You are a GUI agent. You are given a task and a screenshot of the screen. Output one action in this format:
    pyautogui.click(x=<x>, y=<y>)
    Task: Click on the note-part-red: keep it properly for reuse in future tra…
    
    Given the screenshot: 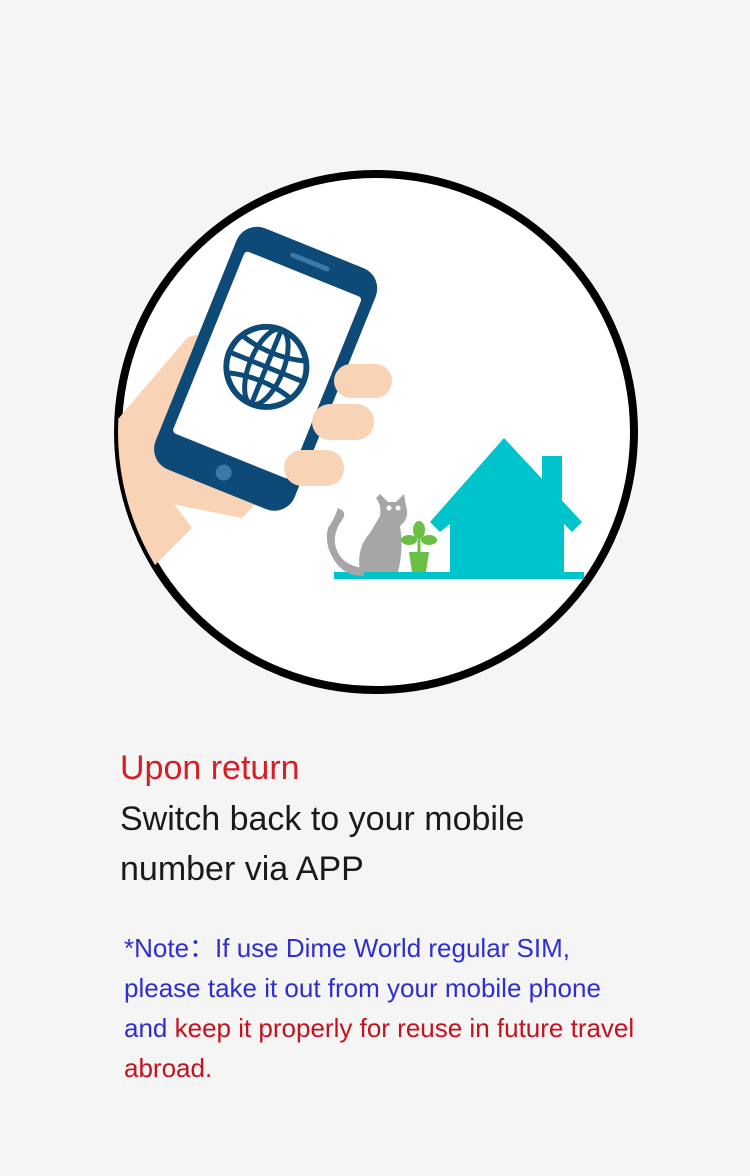 What is the action you would take?
    pyautogui.click(x=379, y=1048)
    